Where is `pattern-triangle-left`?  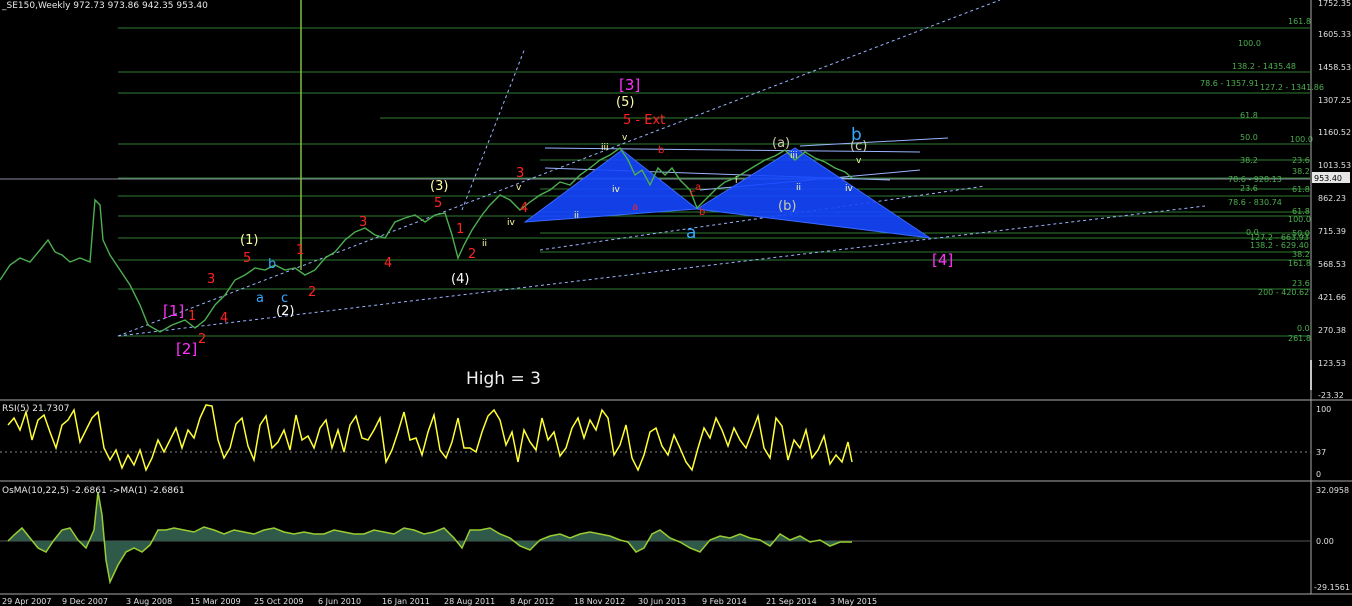
pattern-triangle-left is located at coordinates (611, 186).